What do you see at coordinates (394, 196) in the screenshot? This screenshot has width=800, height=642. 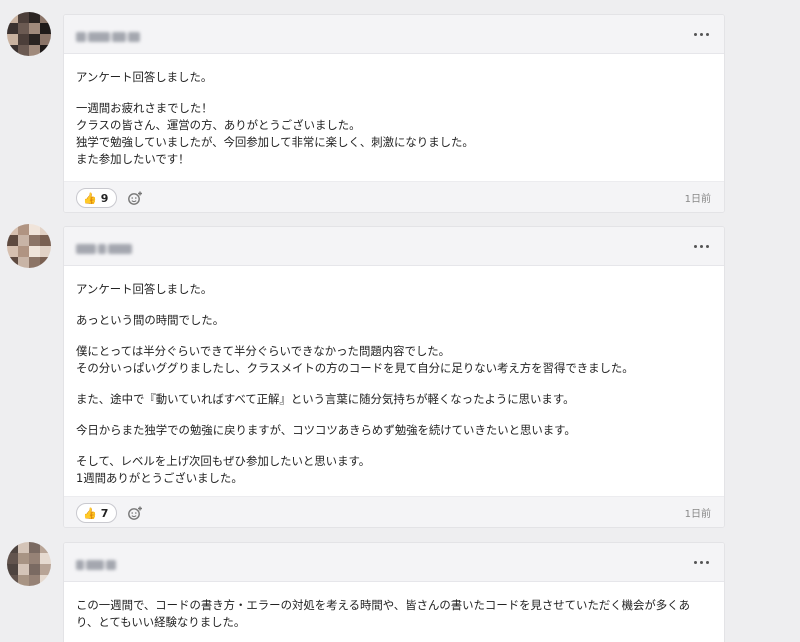 I see `post-footer: 👍 9 1日前` at bounding box center [394, 196].